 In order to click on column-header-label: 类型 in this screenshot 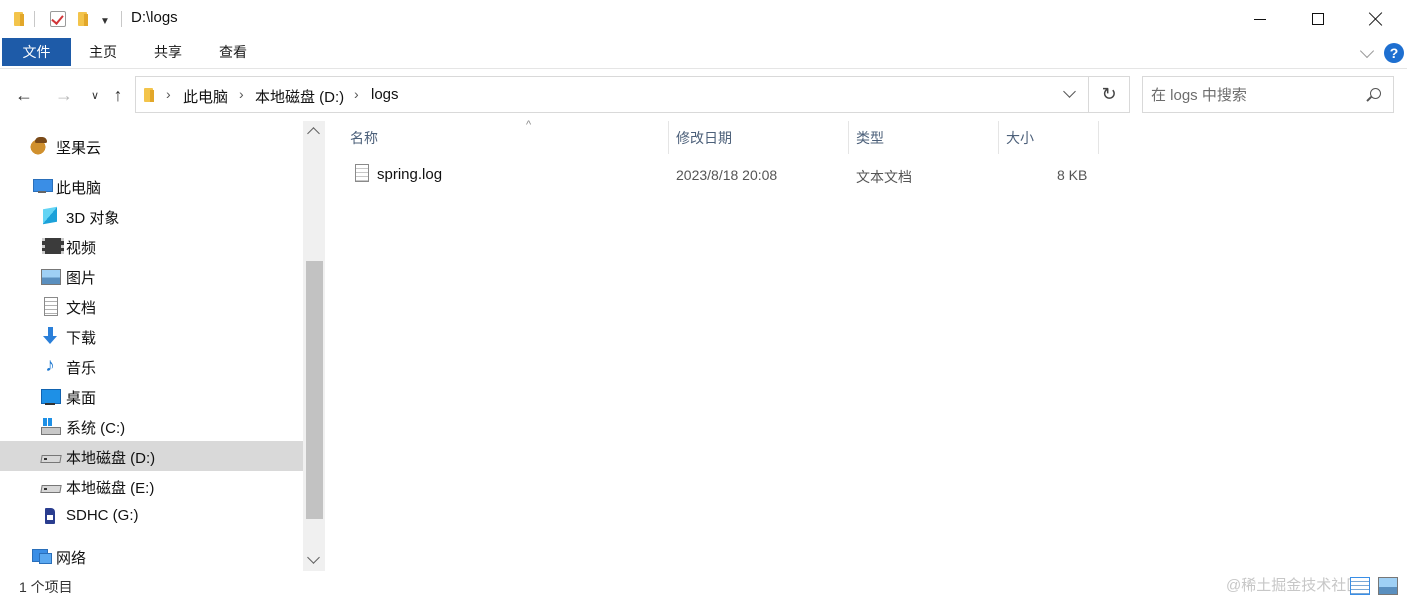, I will do `click(870, 137)`.